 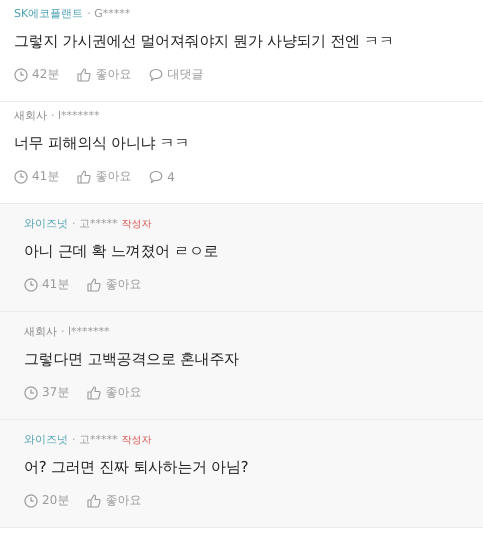 I want to click on company-name: SK에코플랜트, so click(x=49, y=13).